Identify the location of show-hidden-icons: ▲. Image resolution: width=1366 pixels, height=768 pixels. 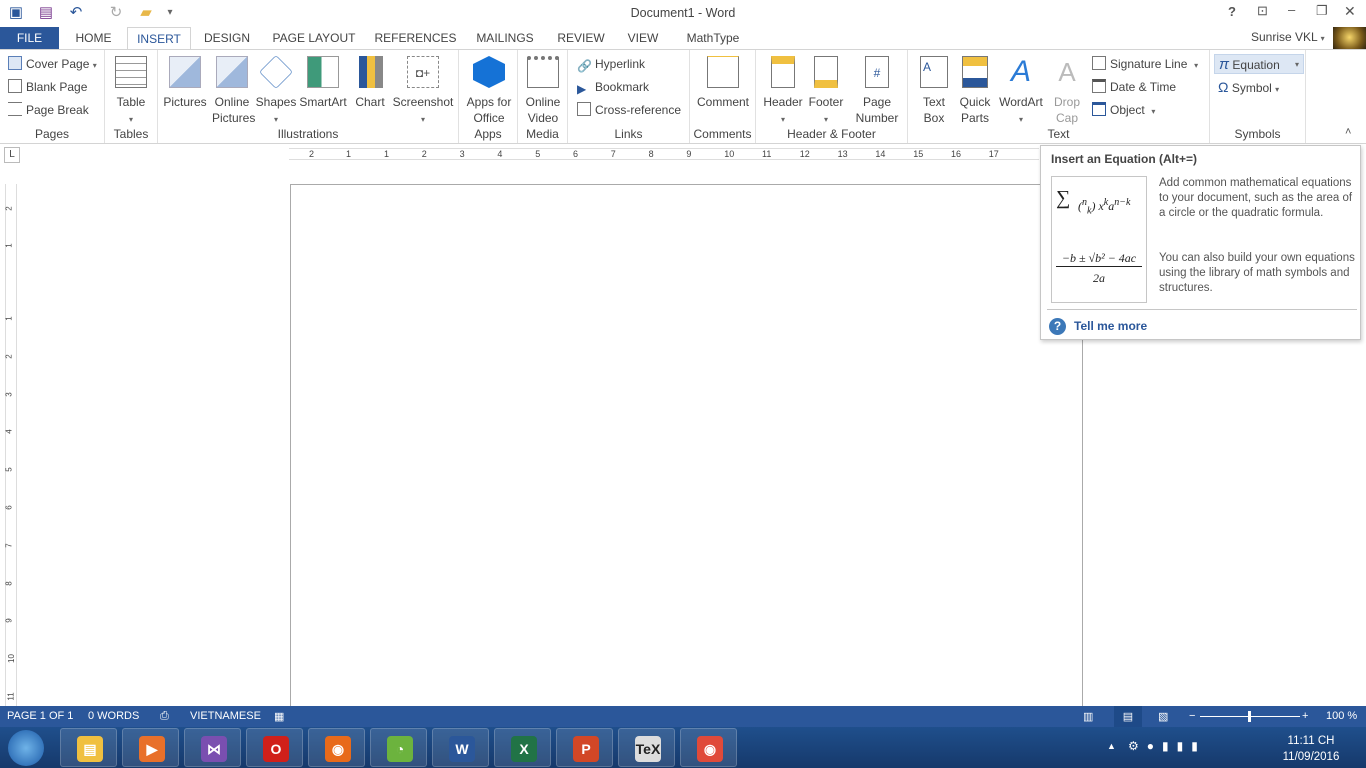
(1111, 746).